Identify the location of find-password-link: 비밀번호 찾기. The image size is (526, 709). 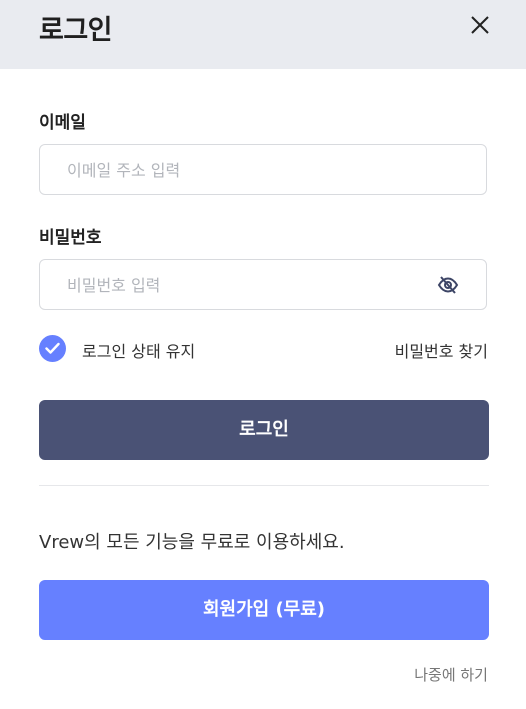
(441, 350).